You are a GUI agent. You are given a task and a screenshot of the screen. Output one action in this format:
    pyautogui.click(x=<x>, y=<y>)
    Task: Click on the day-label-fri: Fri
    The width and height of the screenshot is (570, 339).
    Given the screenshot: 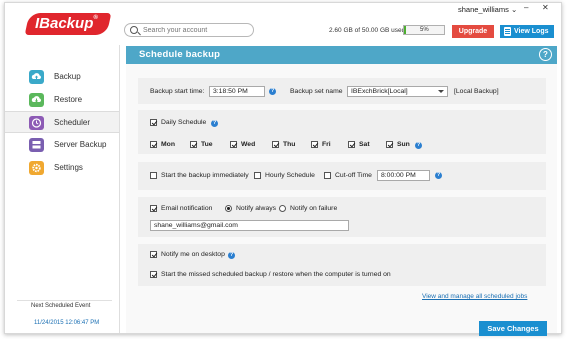 What is the action you would take?
    pyautogui.click(x=326, y=144)
    